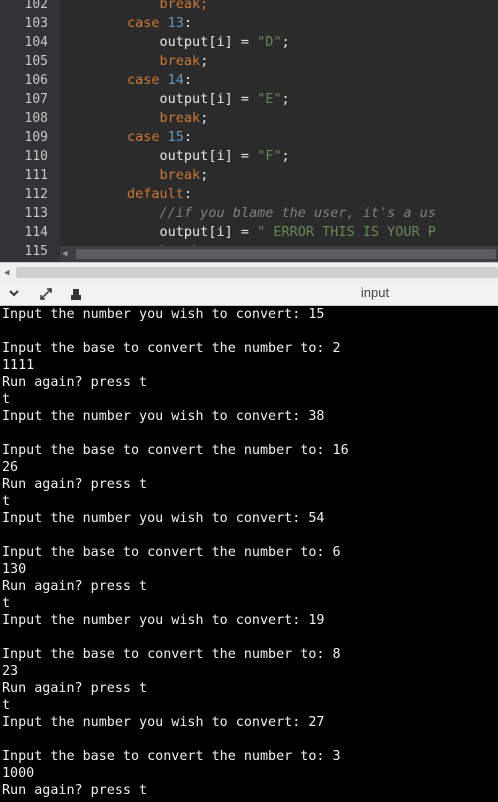 Image resolution: width=498 pixels, height=802 pixels. I want to click on kill-process-icon, so click(76, 294).